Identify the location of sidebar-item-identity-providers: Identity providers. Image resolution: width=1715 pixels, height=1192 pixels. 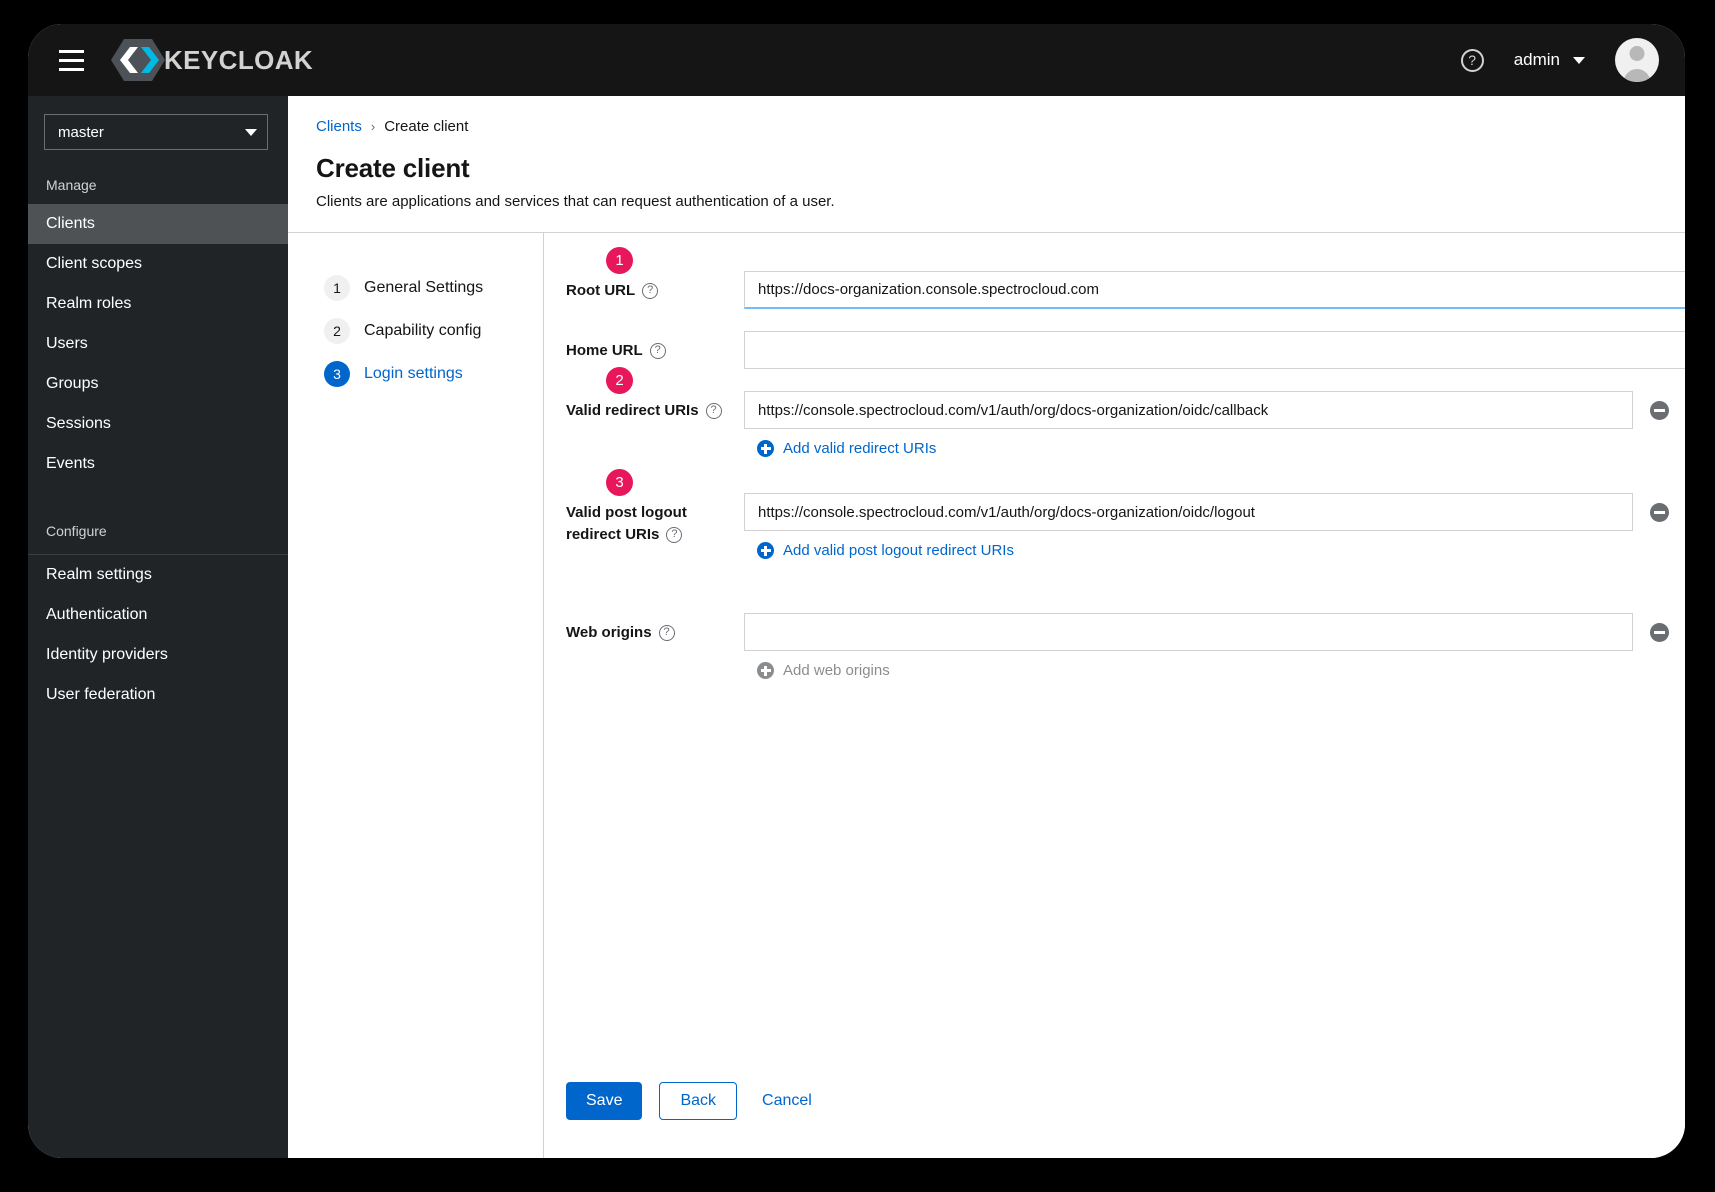
(158, 655).